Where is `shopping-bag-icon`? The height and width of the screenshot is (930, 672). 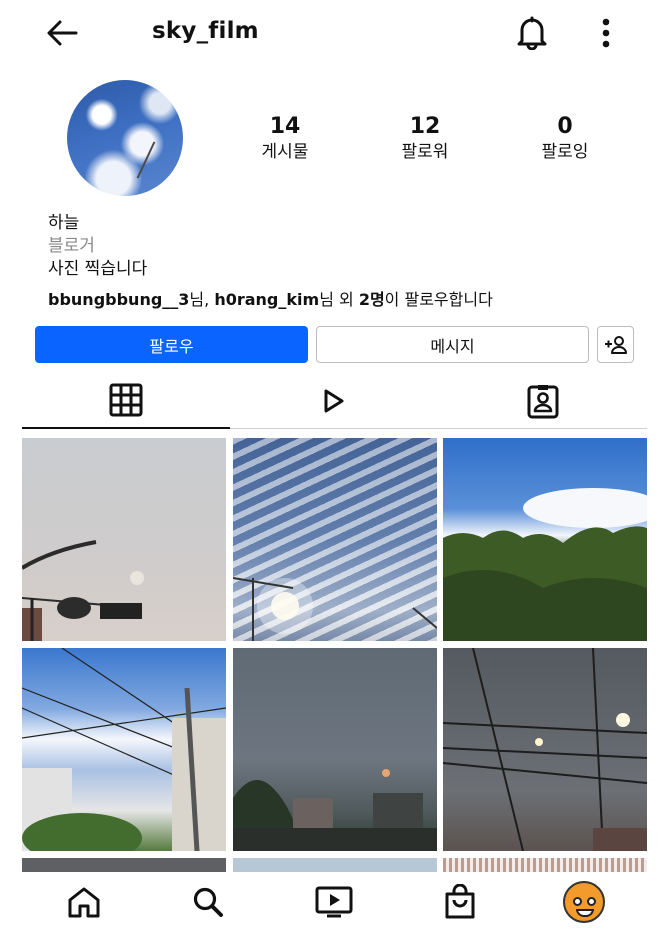
shopping-bag-icon is located at coordinates (460, 901).